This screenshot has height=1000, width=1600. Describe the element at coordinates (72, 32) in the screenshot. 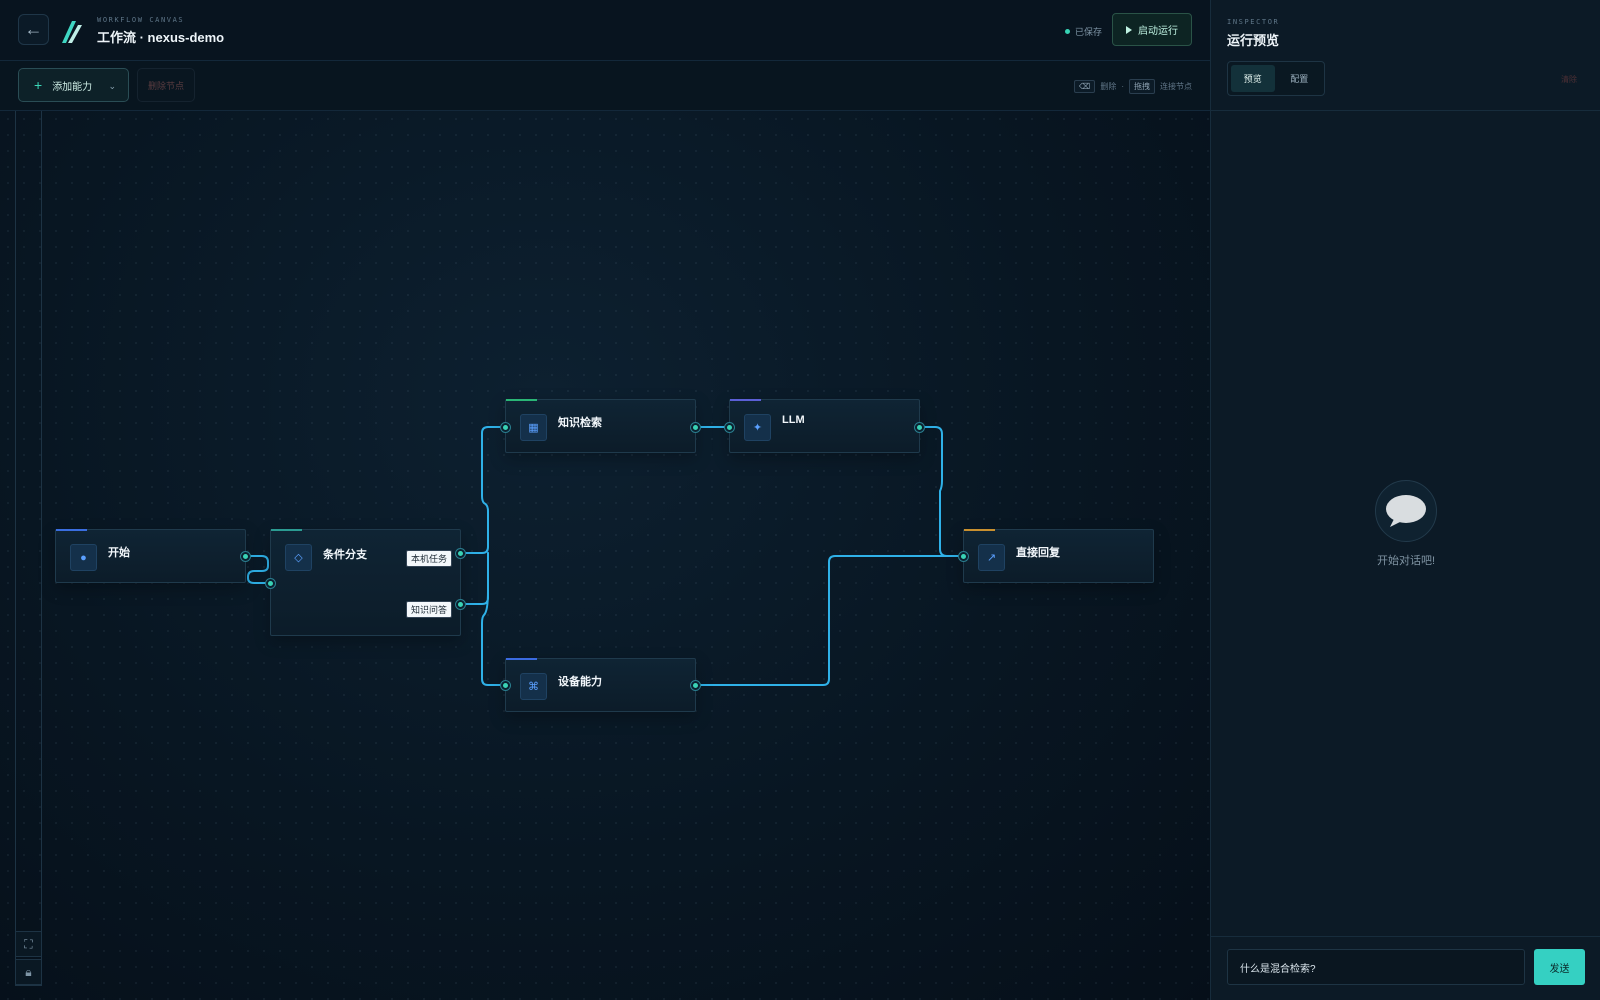

I see `app-logo` at that location.